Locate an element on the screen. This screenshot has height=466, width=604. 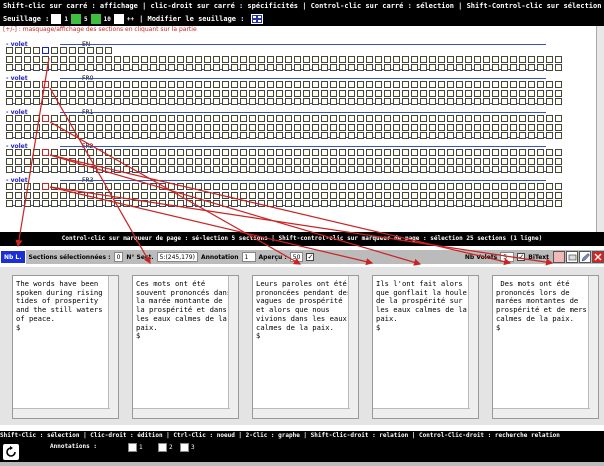
apercu-checkbox: ✓ is located at coordinates (310, 257).